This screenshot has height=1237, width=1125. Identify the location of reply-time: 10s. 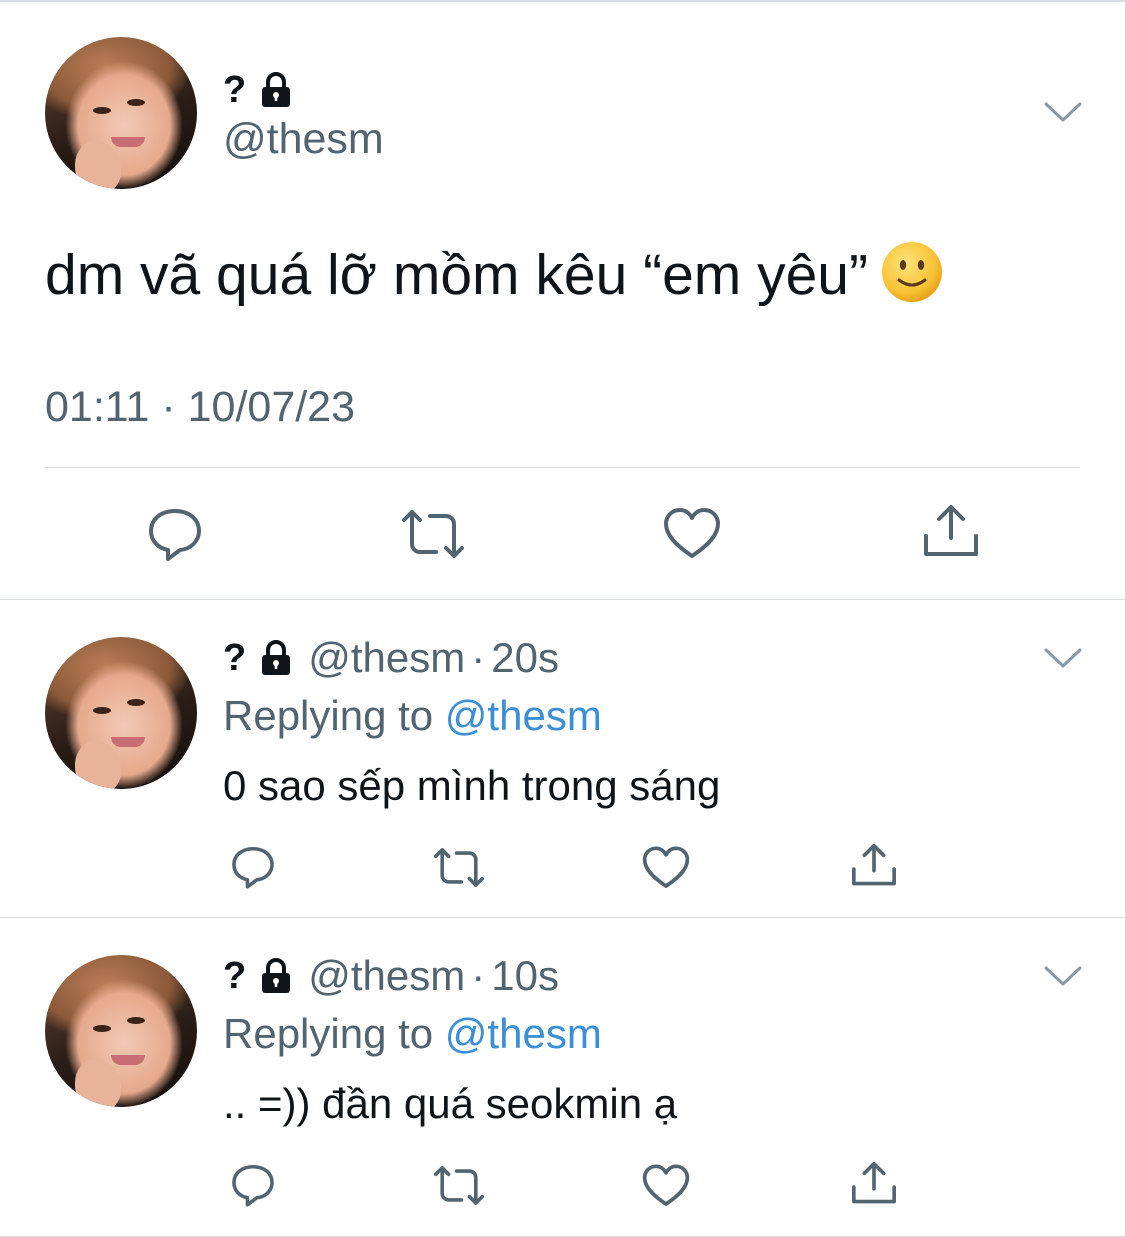
(525, 976).